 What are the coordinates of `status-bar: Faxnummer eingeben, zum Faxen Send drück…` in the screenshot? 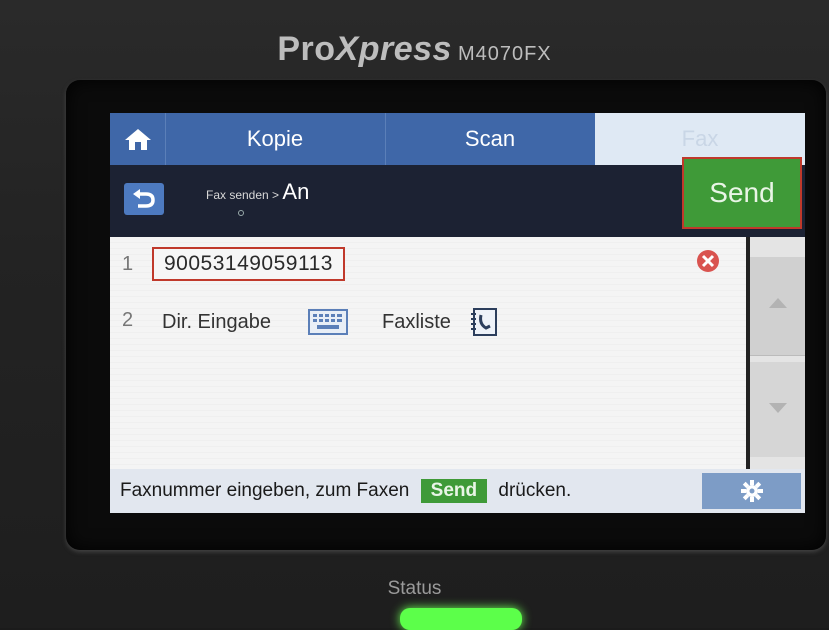 It's located at (457, 491).